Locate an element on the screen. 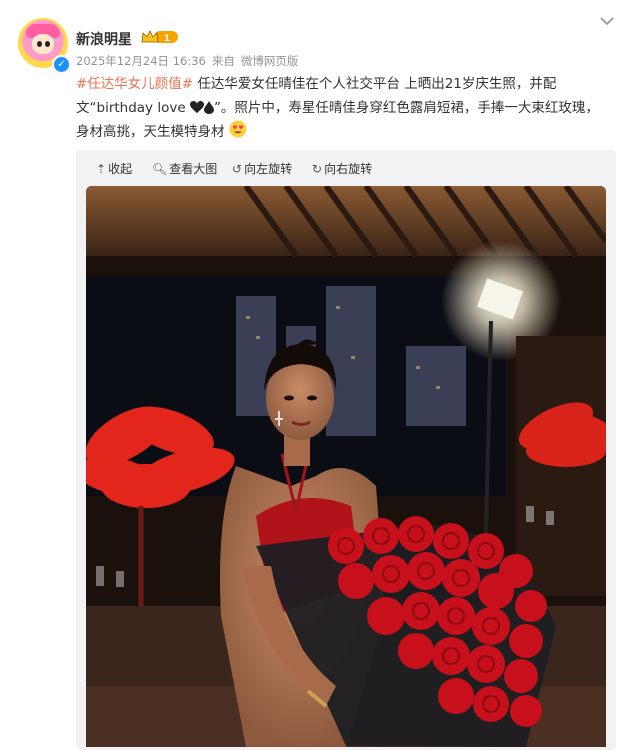 The width and height of the screenshot is (625, 750). chevron-down-icon is located at coordinates (607, 21).